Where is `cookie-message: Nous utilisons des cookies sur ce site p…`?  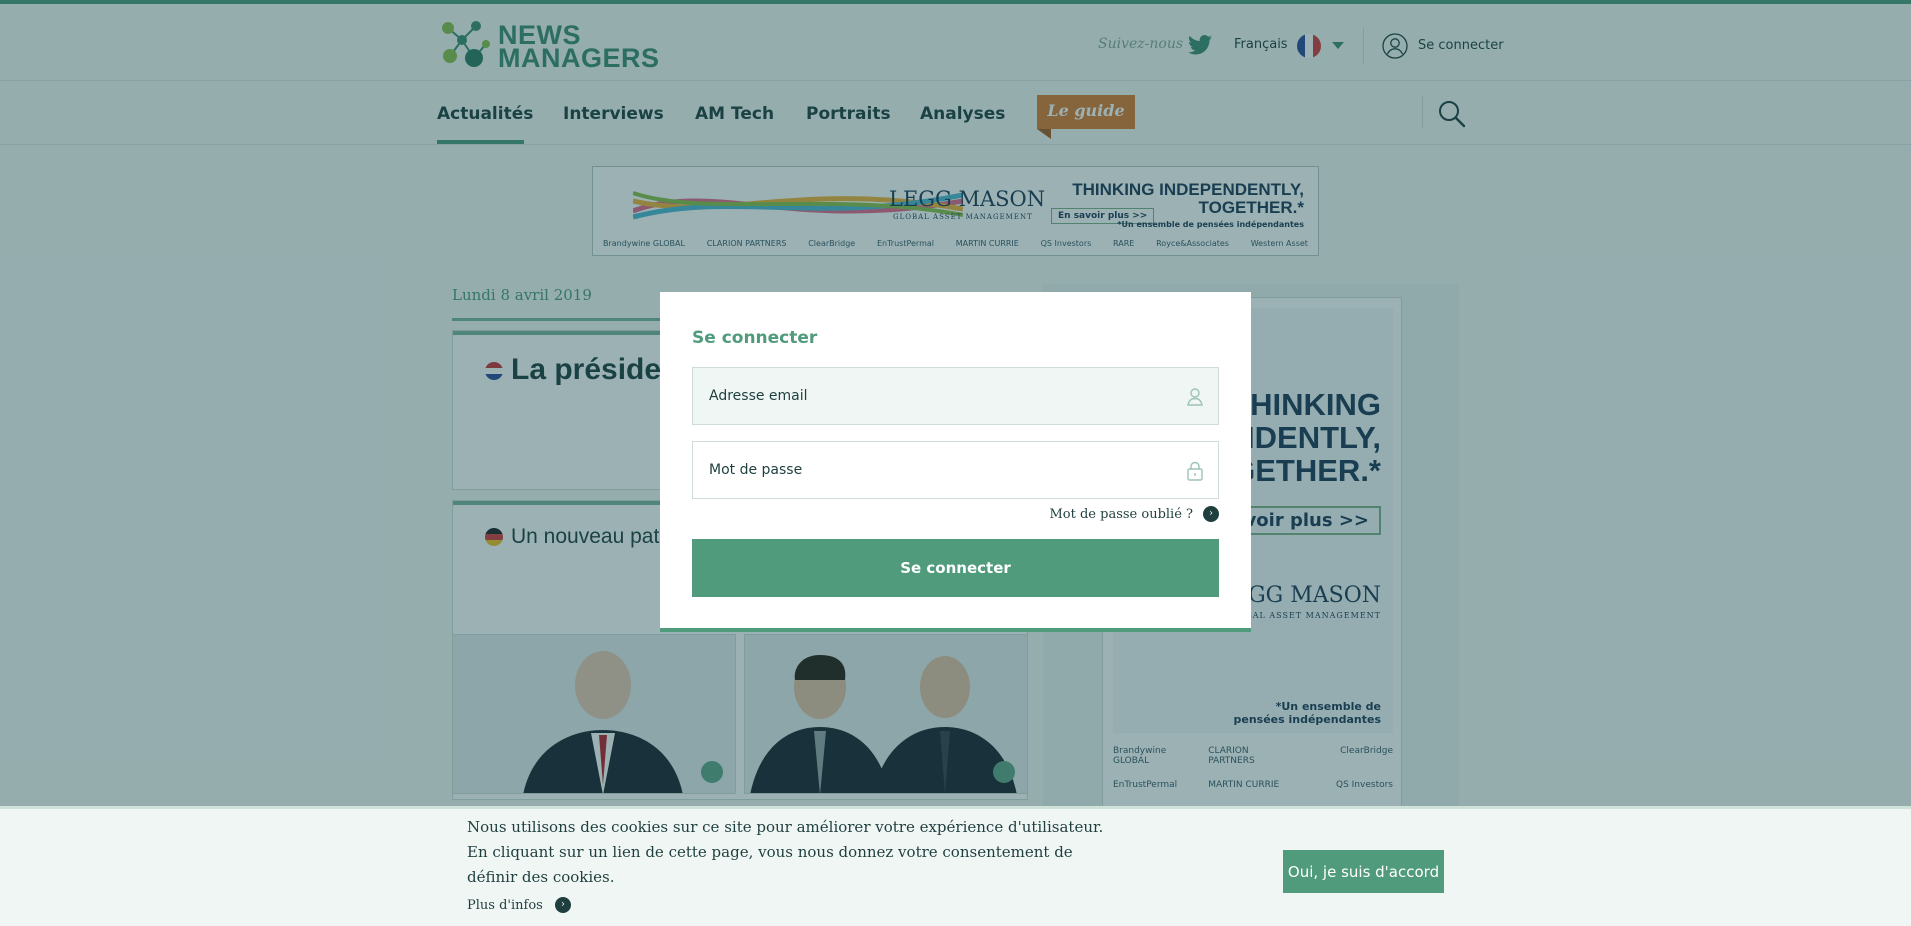
cookie-message: Nous utilisons des cookies sur ce site p… is located at coordinates (785, 852).